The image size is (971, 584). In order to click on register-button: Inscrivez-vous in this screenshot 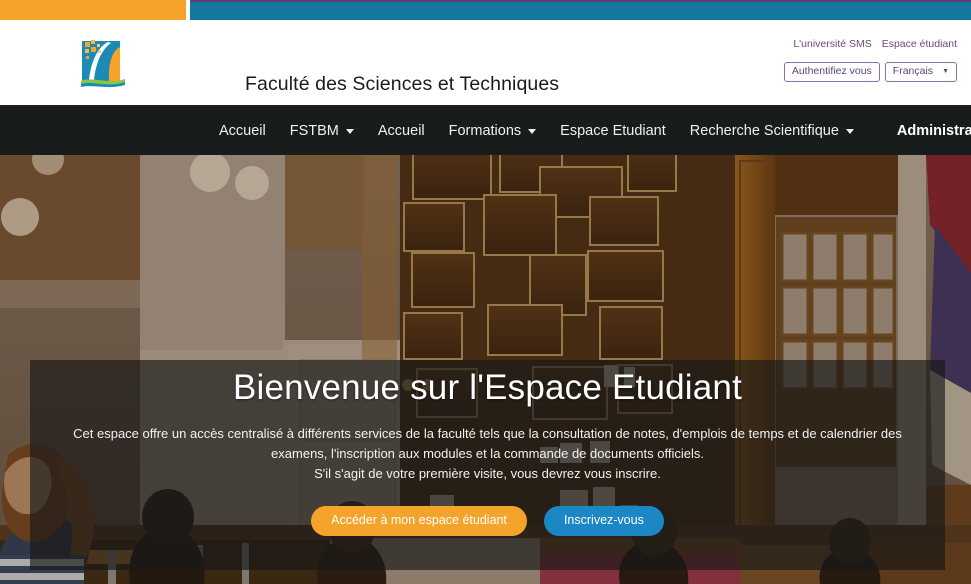, I will do `click(603, 521)`.